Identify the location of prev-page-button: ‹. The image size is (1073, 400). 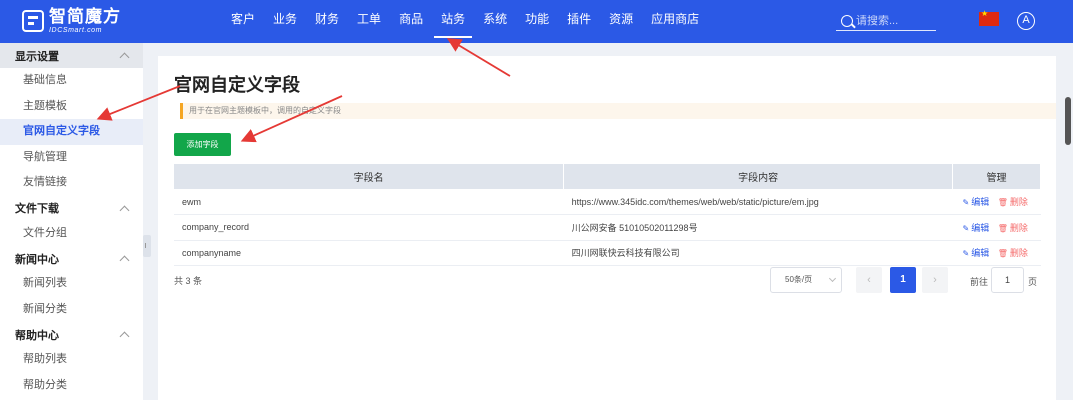
(869, 280).